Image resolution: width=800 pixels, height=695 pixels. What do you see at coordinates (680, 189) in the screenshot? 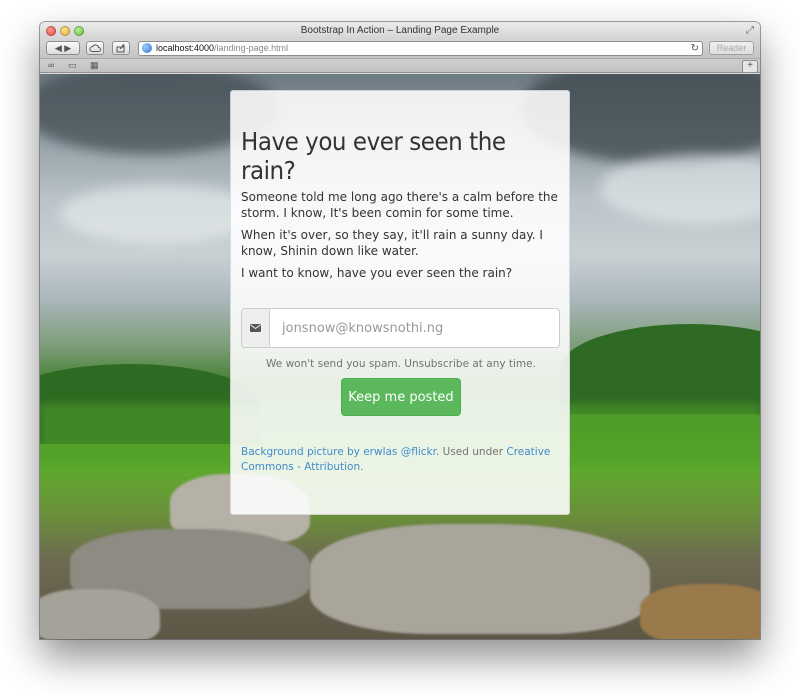
I see `background-cloud` at bounding box center [680, 189].